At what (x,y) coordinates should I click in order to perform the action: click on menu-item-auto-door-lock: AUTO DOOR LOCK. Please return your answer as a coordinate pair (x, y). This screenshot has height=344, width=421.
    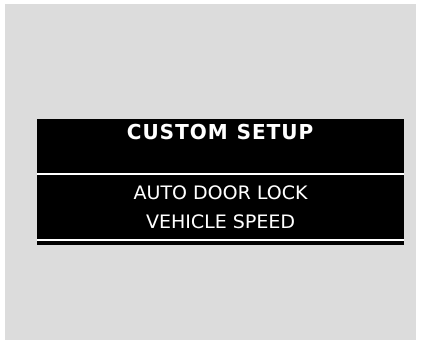
    Looking at the image, I should click on (220, 193).